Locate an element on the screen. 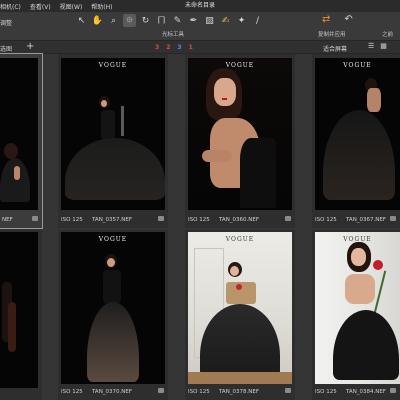 The image size is (400, 400). thumbnail-cell is located at coordinates (21, 315).